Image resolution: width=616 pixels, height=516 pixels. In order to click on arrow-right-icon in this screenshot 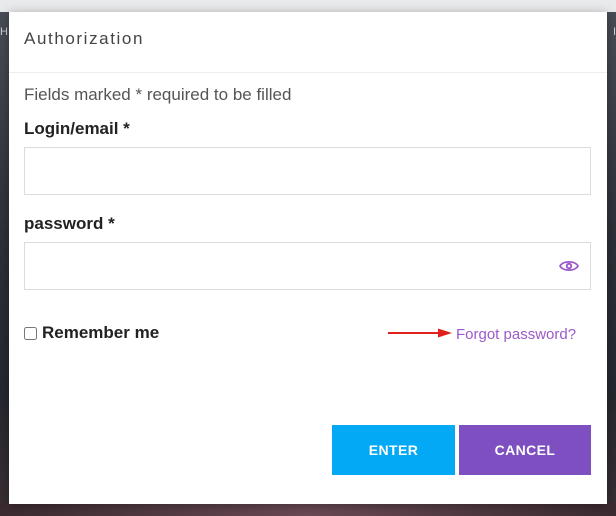, I will do `click(420, 333)`.